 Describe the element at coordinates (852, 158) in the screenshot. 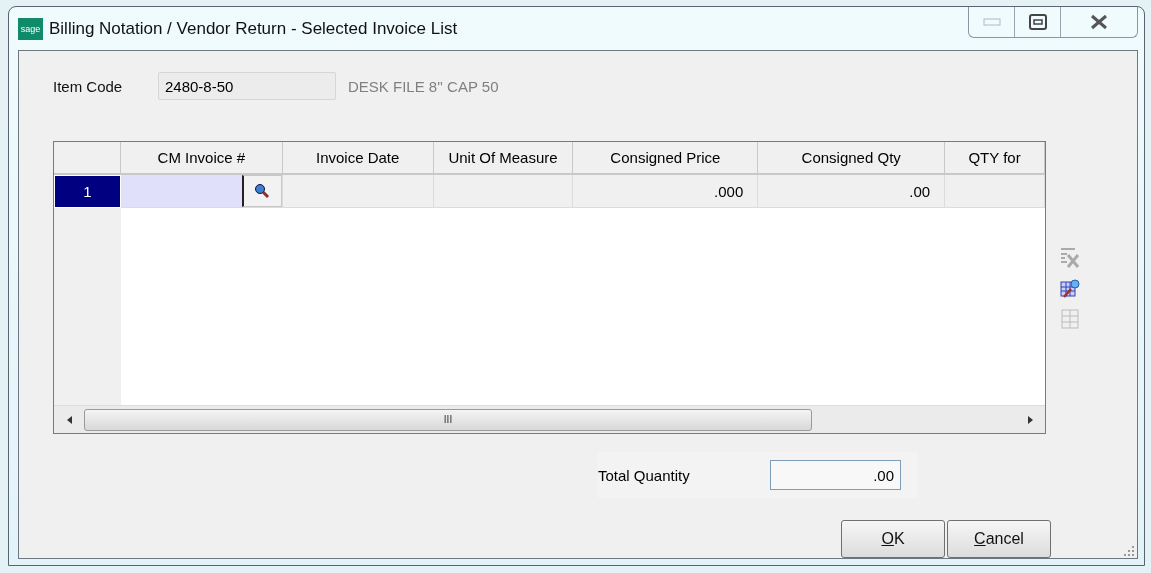

I see `column-header: Consigned Qty` at that location.